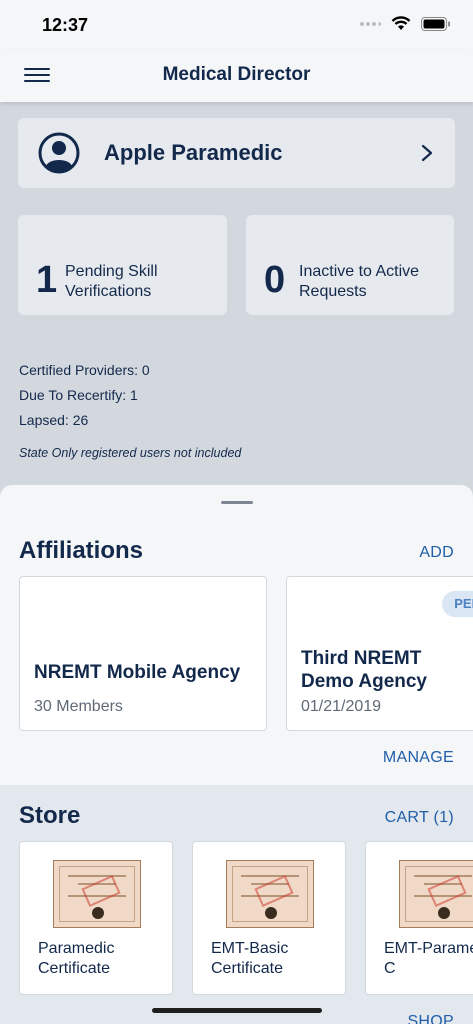 The height and width of the screenshot is (1024, 473). I want to click on status-bar: 12:37, so click(236, 25).